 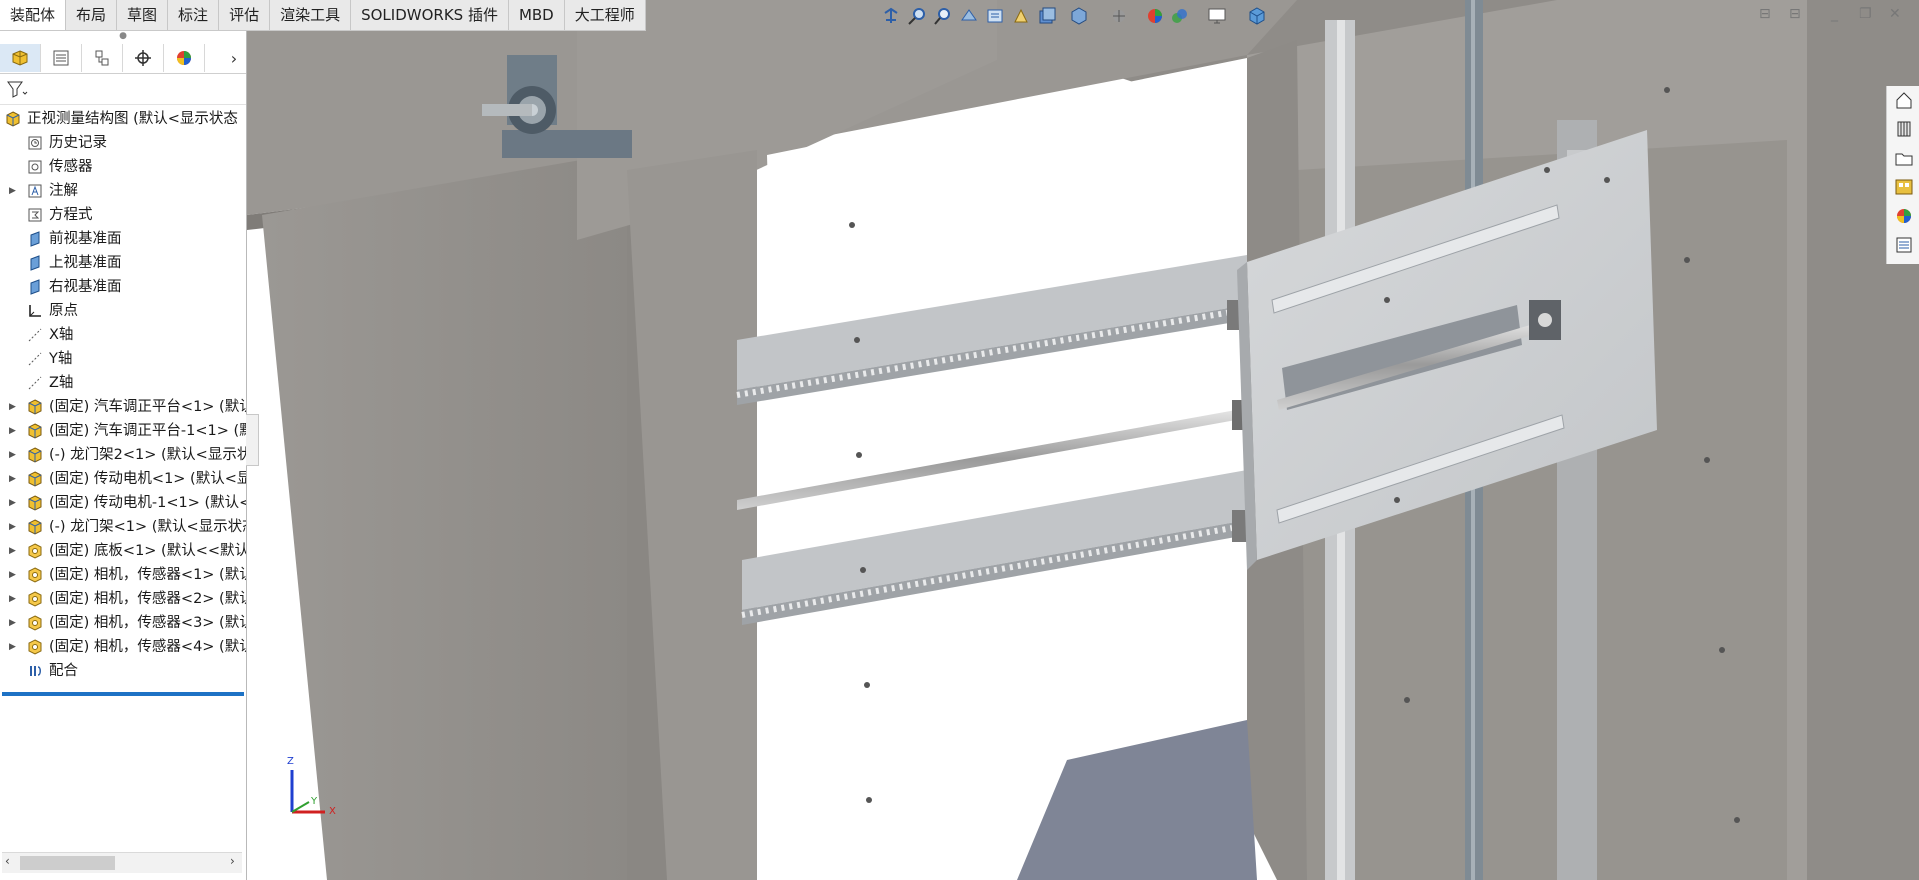 I want to click on tree-item: Y轴, so click(x=123, y=359).